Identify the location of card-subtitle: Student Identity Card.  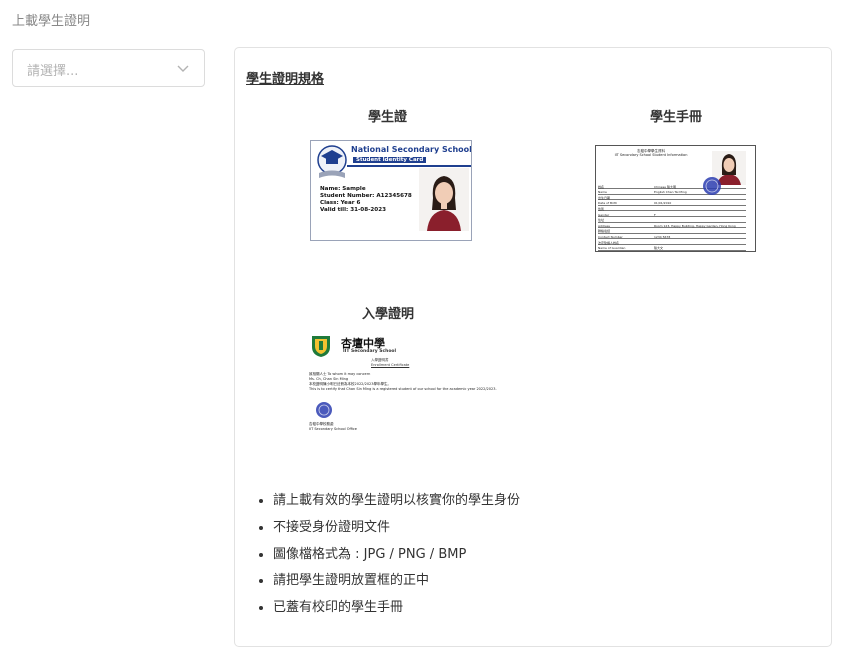
(390, 160).